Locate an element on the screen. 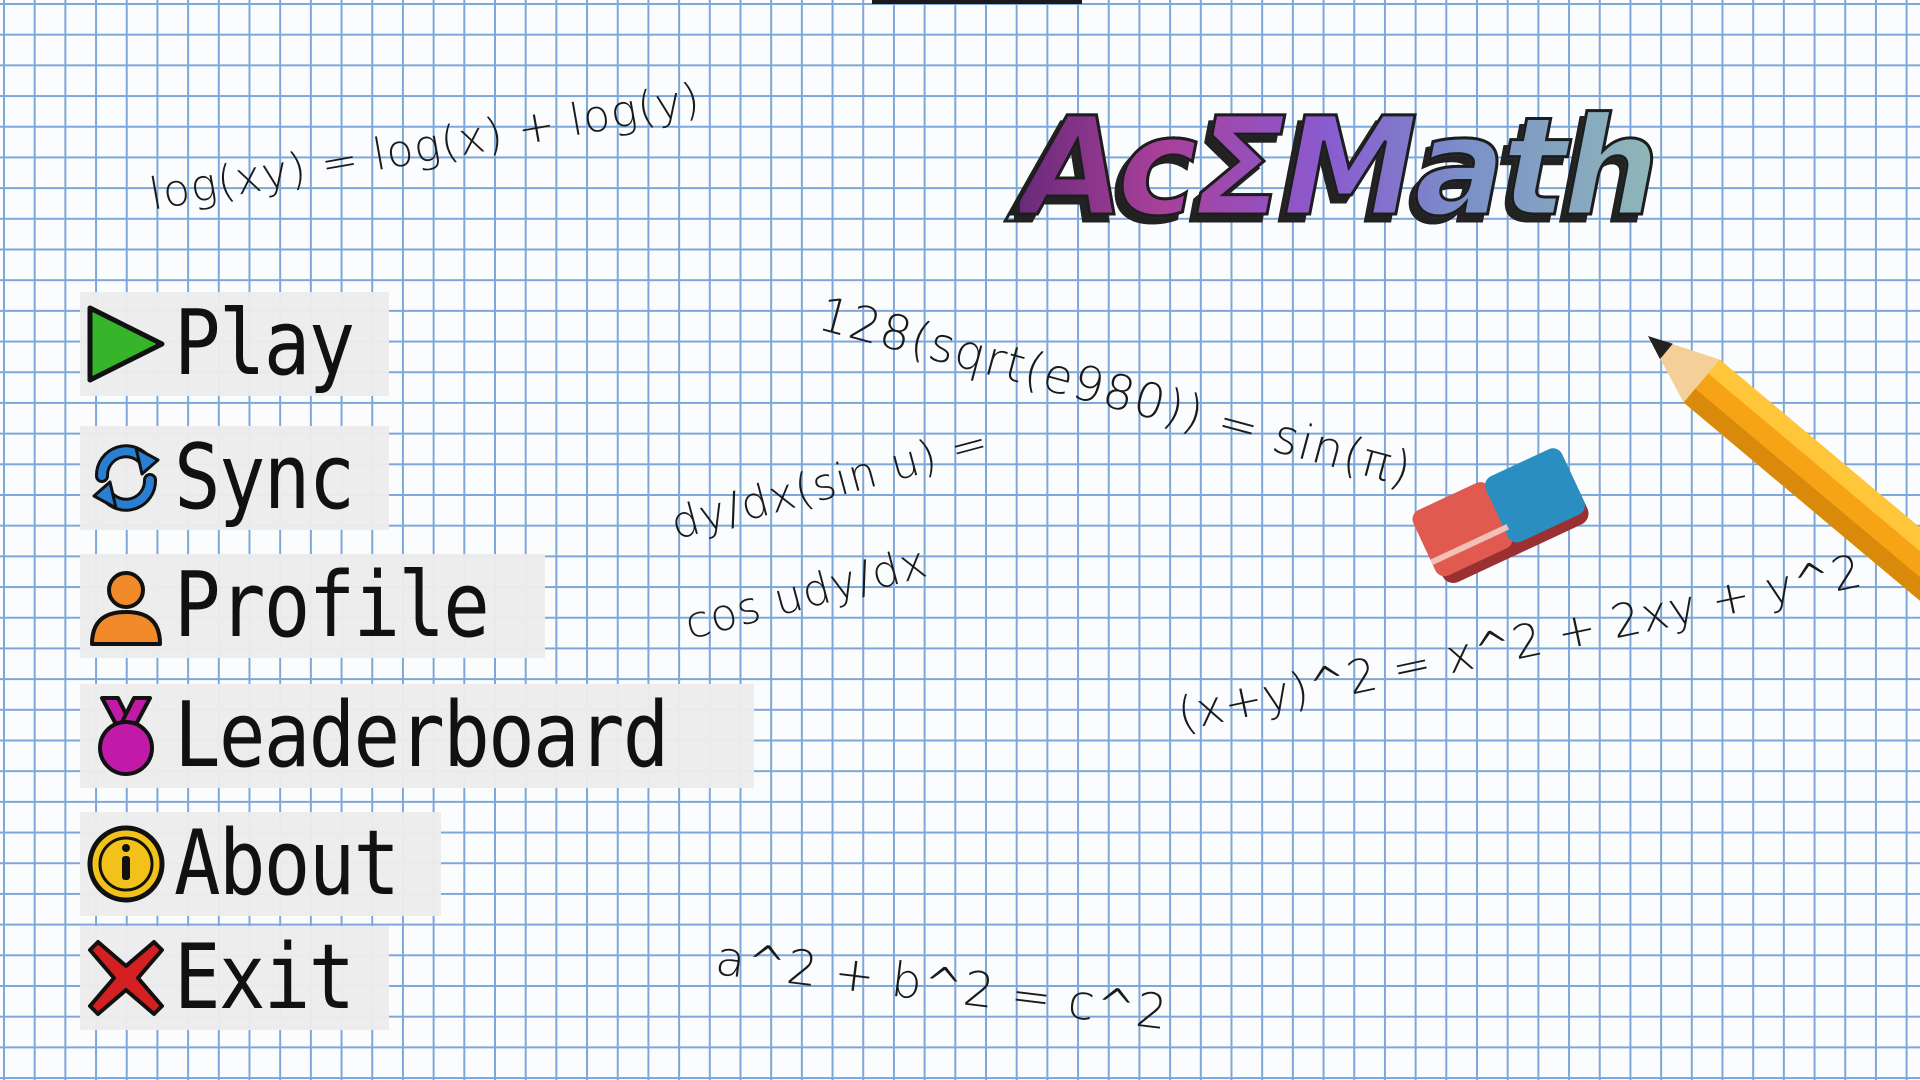 Image resolution: width=1920 pixels, height=1080 pixels. exit-icon is located at coordinates (126, 978).